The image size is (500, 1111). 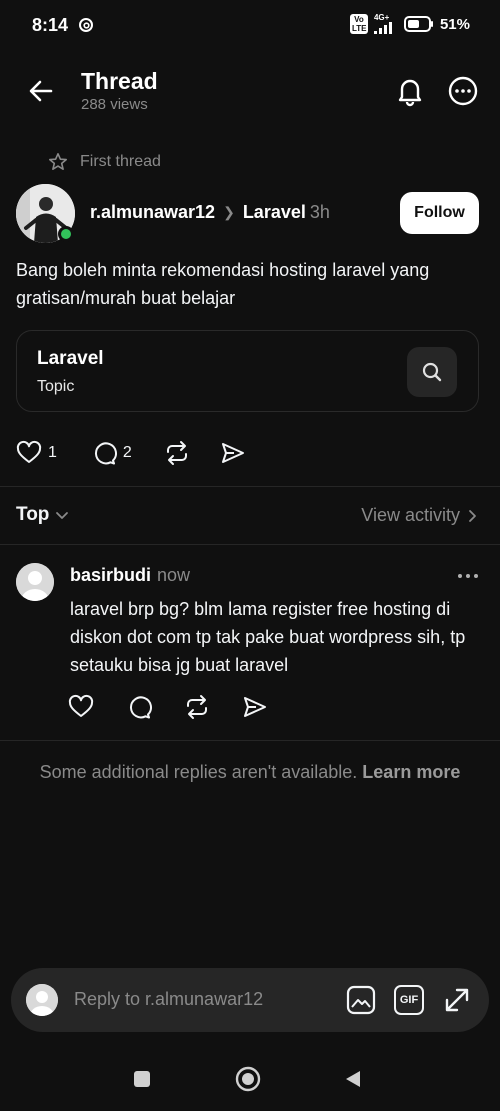 I want to click on topic-card: Laravel Topic, so click(x=247, y=371).